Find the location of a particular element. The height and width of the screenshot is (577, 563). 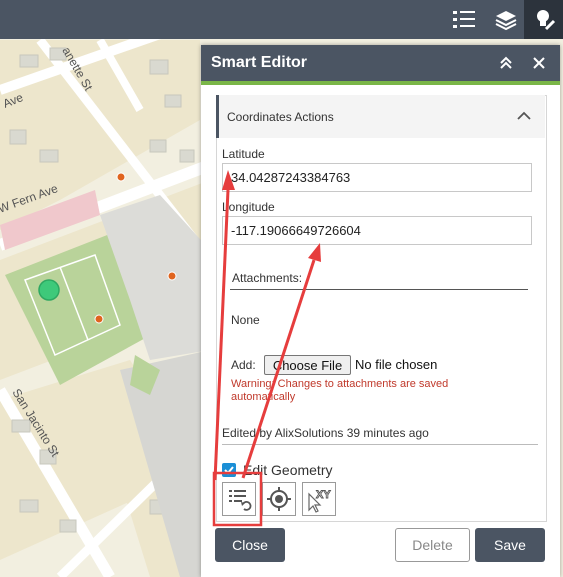

arrow-to-latitude is located at coordinates (221, 335).